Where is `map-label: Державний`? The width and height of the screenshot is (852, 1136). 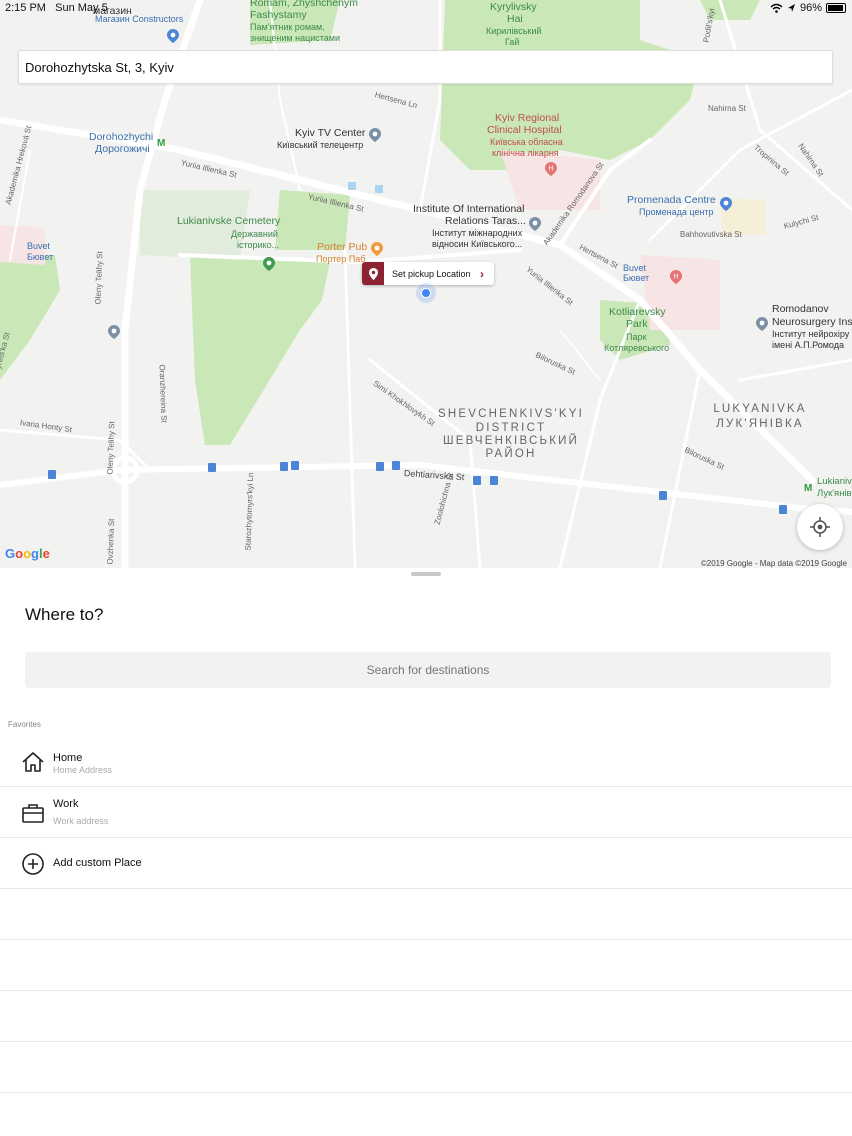 map-label: Державний is located at coordinates (254, 234).